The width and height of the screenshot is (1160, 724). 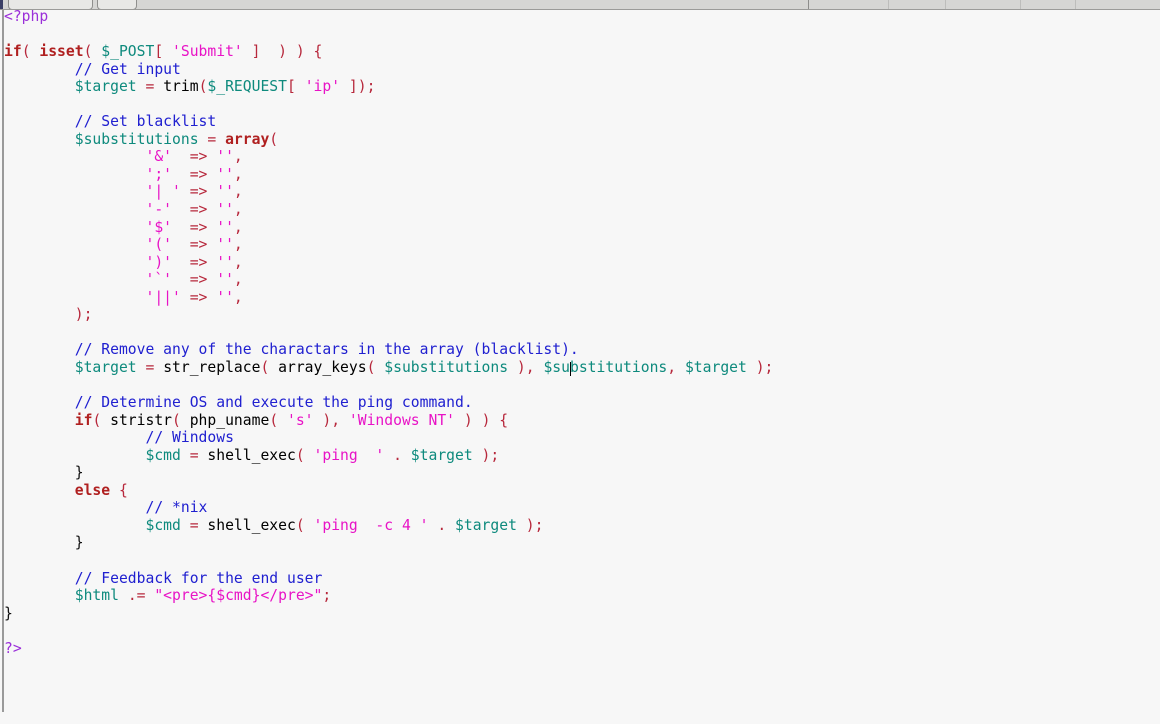 I want to click on token-kw: else, so click(x=92, y=490).